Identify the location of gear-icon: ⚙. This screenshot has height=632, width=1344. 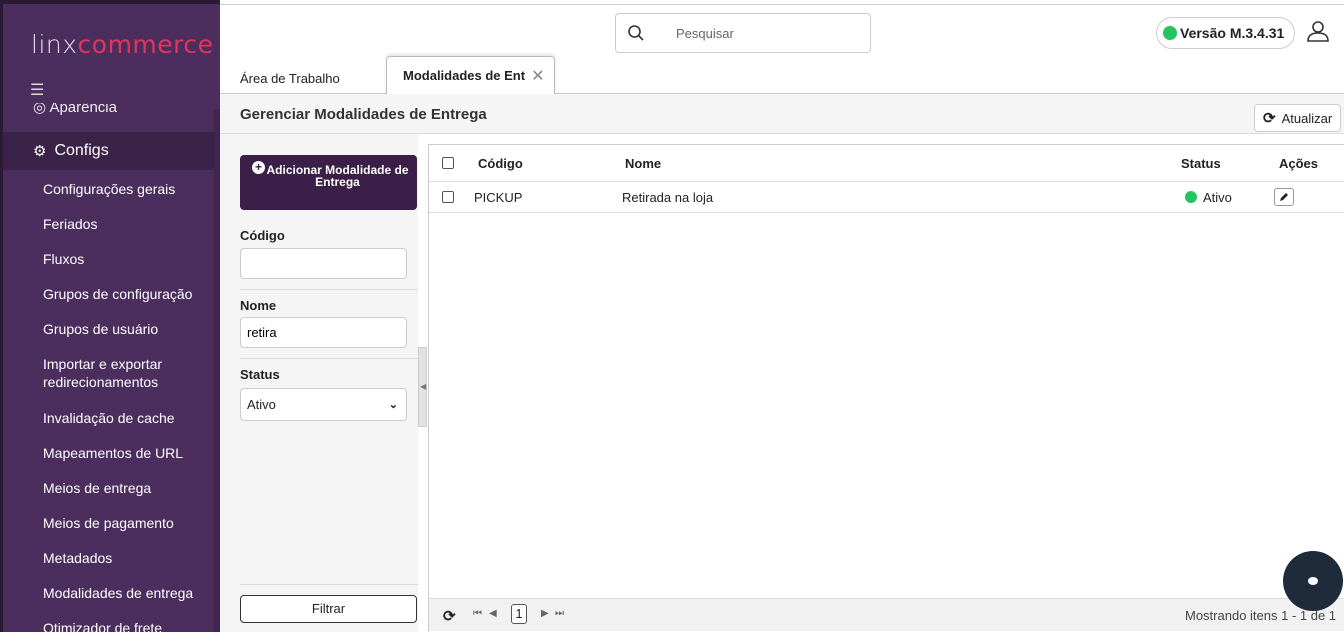
(40, 151).